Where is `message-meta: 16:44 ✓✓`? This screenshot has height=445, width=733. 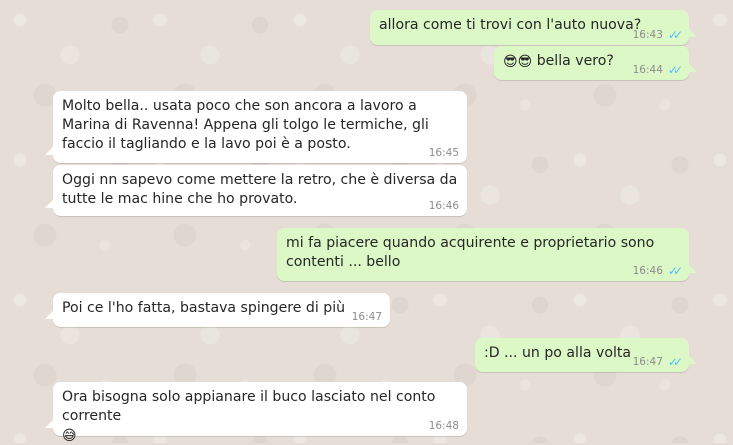 message-meta: 16:44 ✓✓ is located at coordinates (657, 70).